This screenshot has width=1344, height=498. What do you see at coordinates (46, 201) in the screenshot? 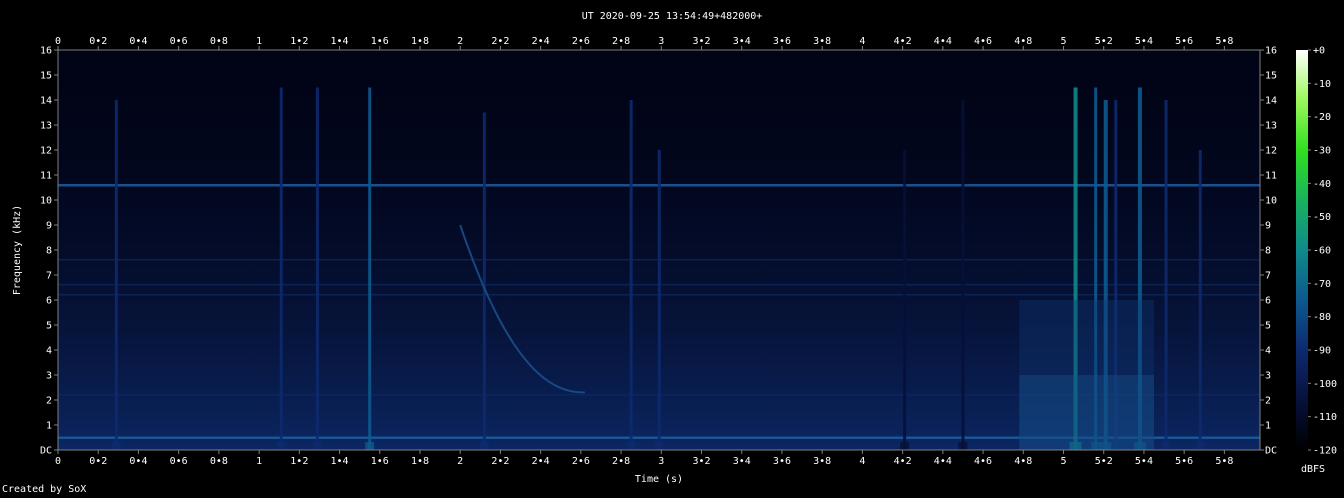
I see `y-tick-label-left: 10` at bounding box center [46, 201].